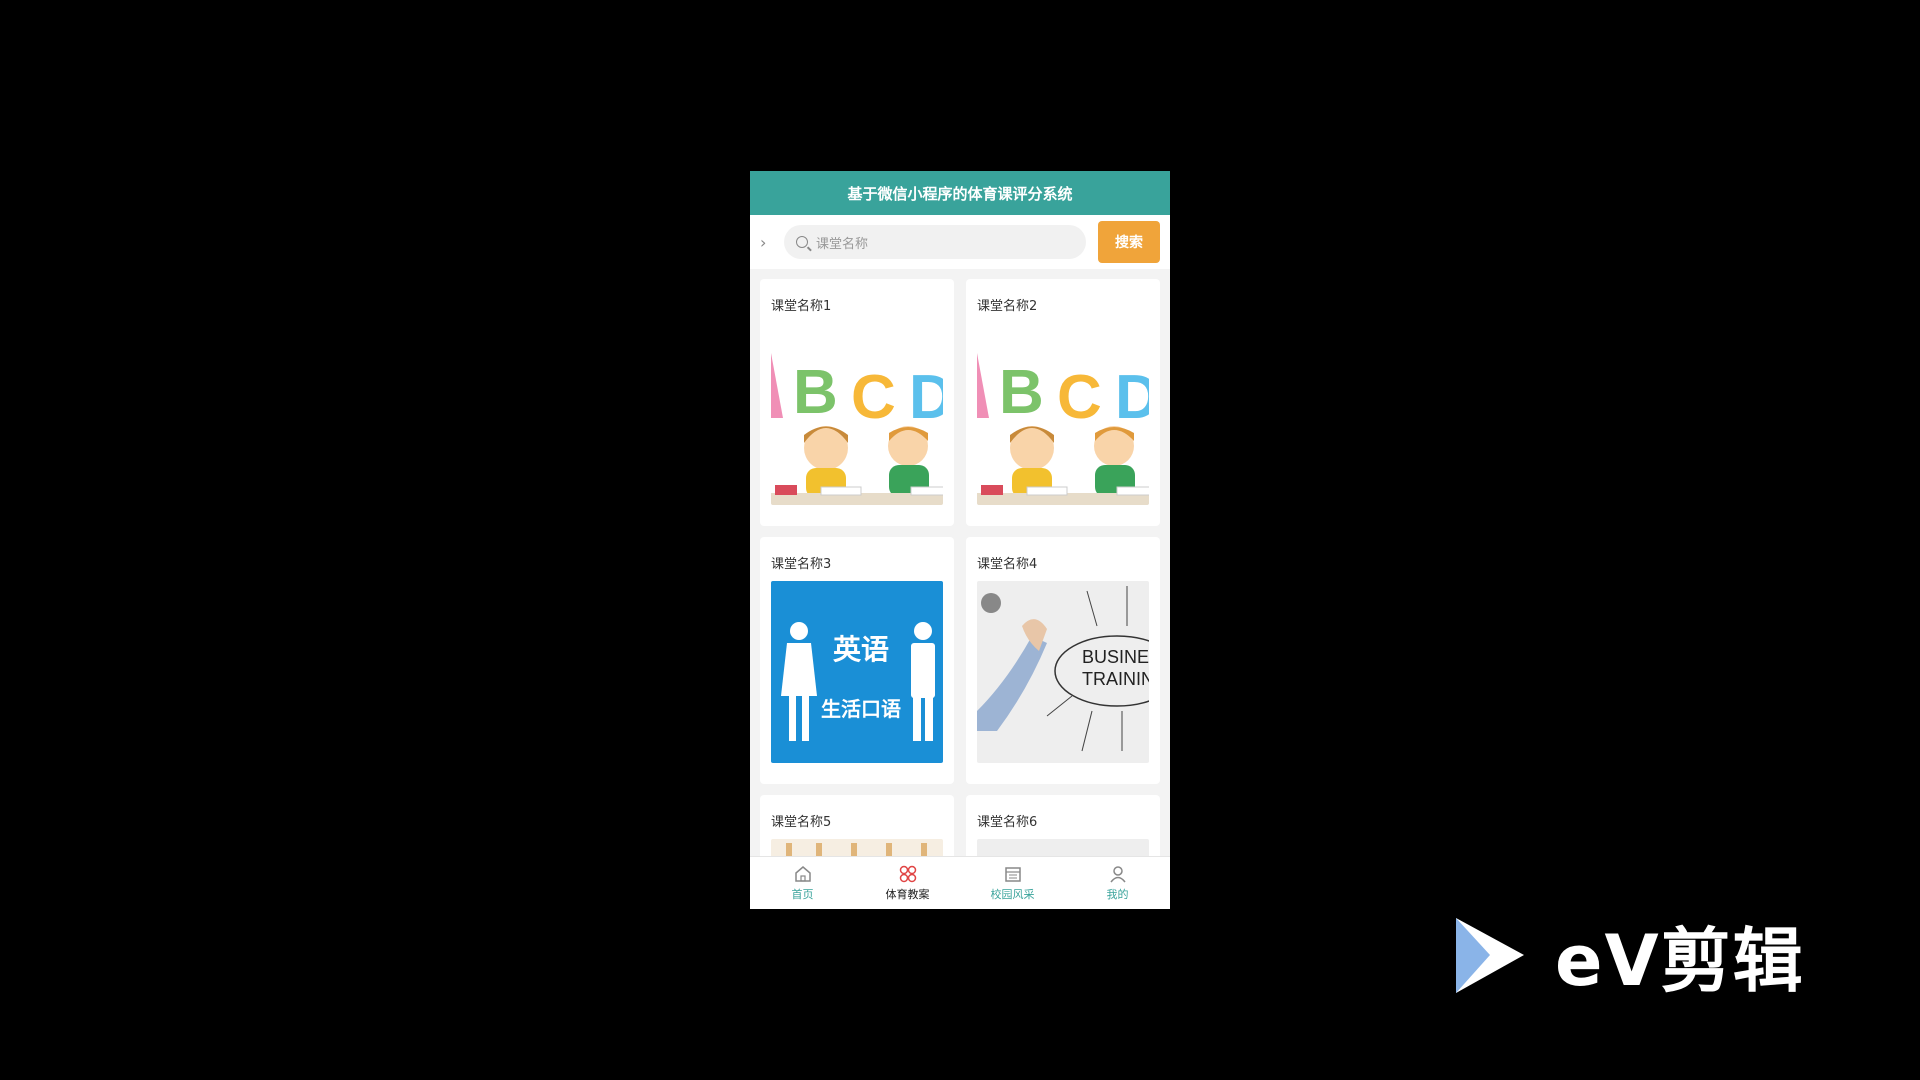 The width and height of the screenshot is (1920, 1080). What do you see at coordinates (861, 649) in the screenshot?
I see `english-big-text: 英语` at bounding box center [861, 649].